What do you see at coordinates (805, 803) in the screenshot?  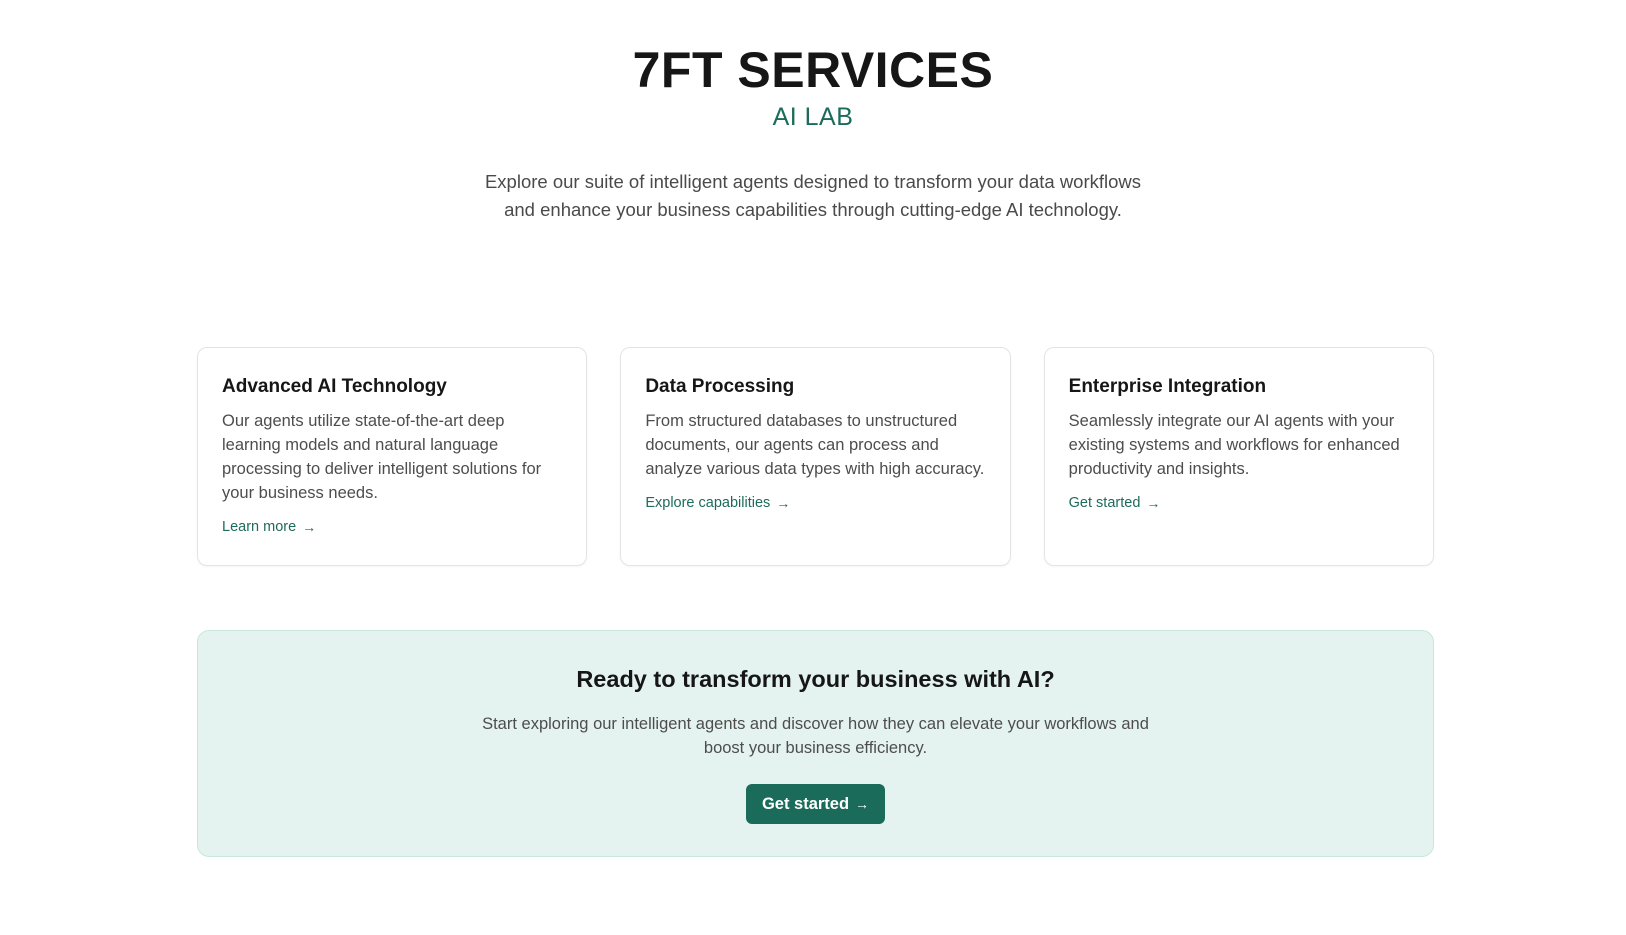 I see `button-label: Get started` at bounding box center [805, 803].